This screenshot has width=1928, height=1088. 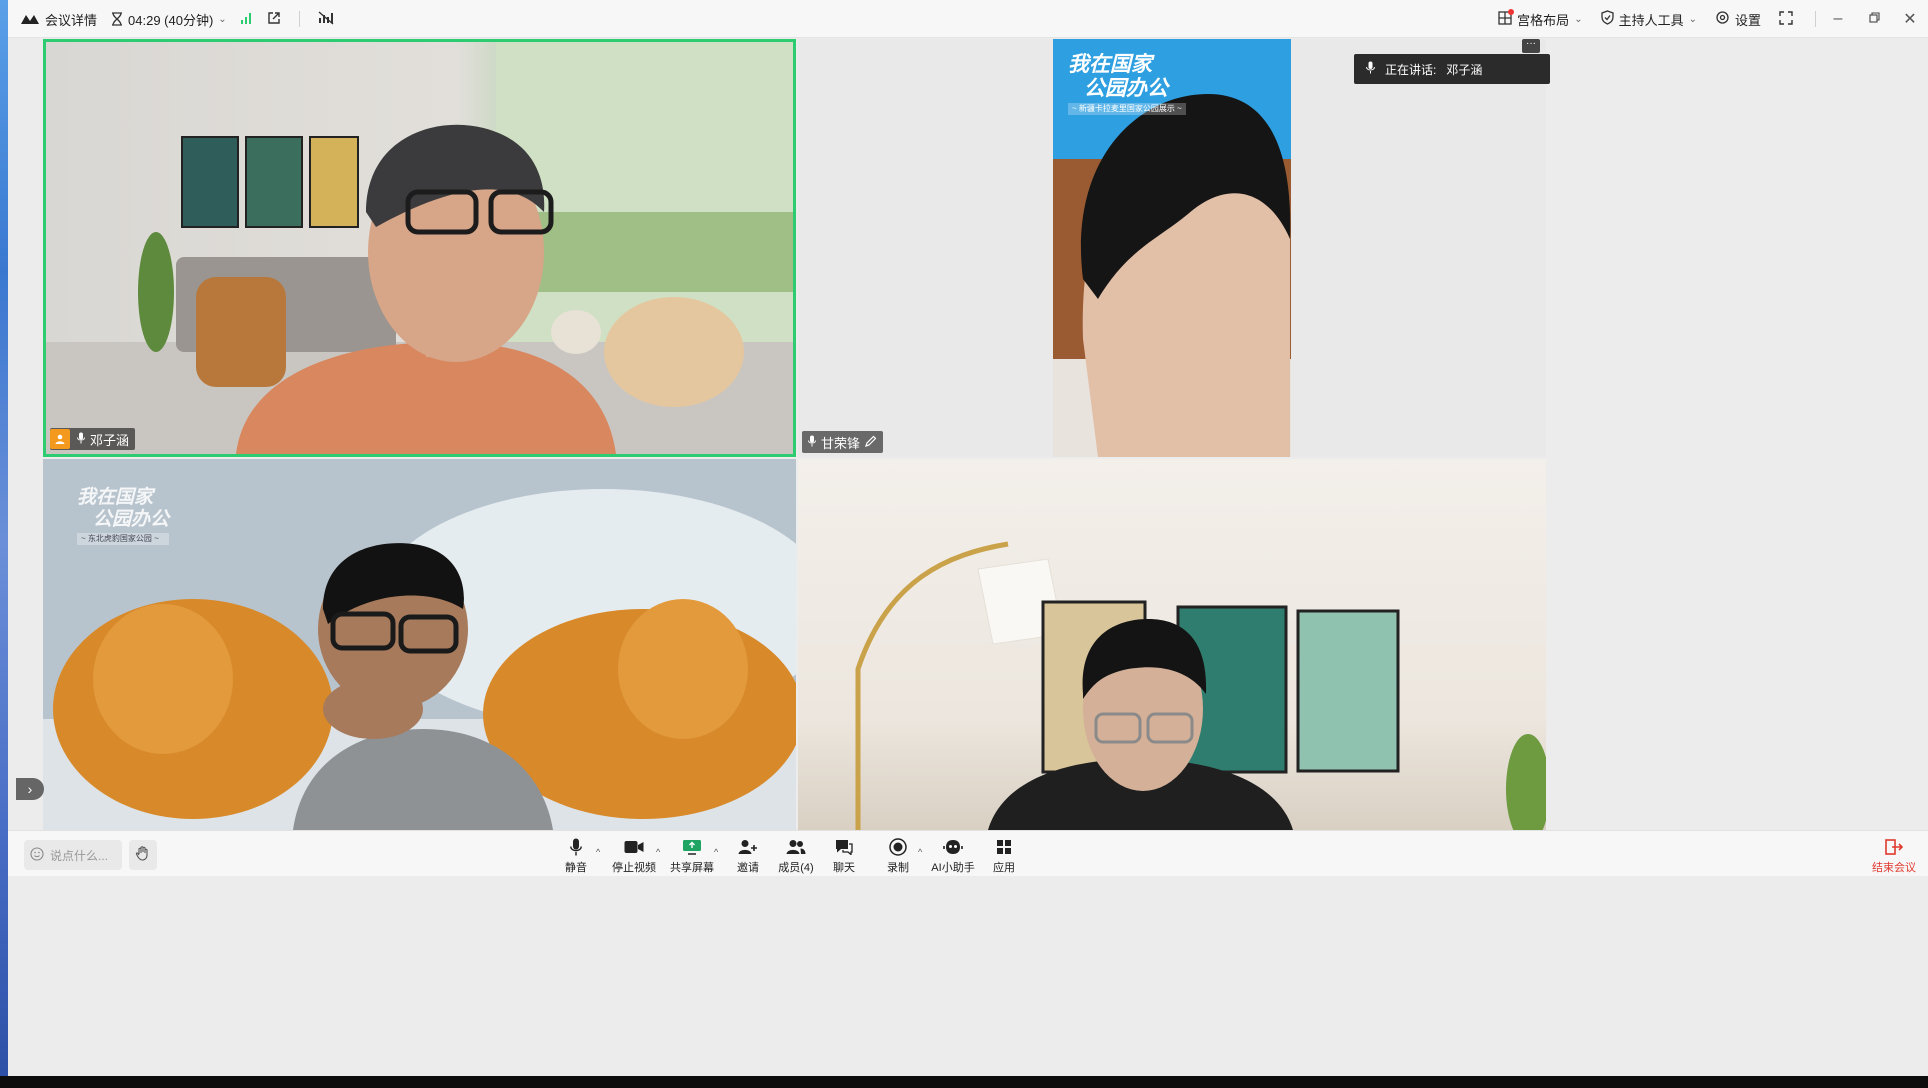 I want to click on ellipsis-icon: ···, so click(x=1531, y=43).